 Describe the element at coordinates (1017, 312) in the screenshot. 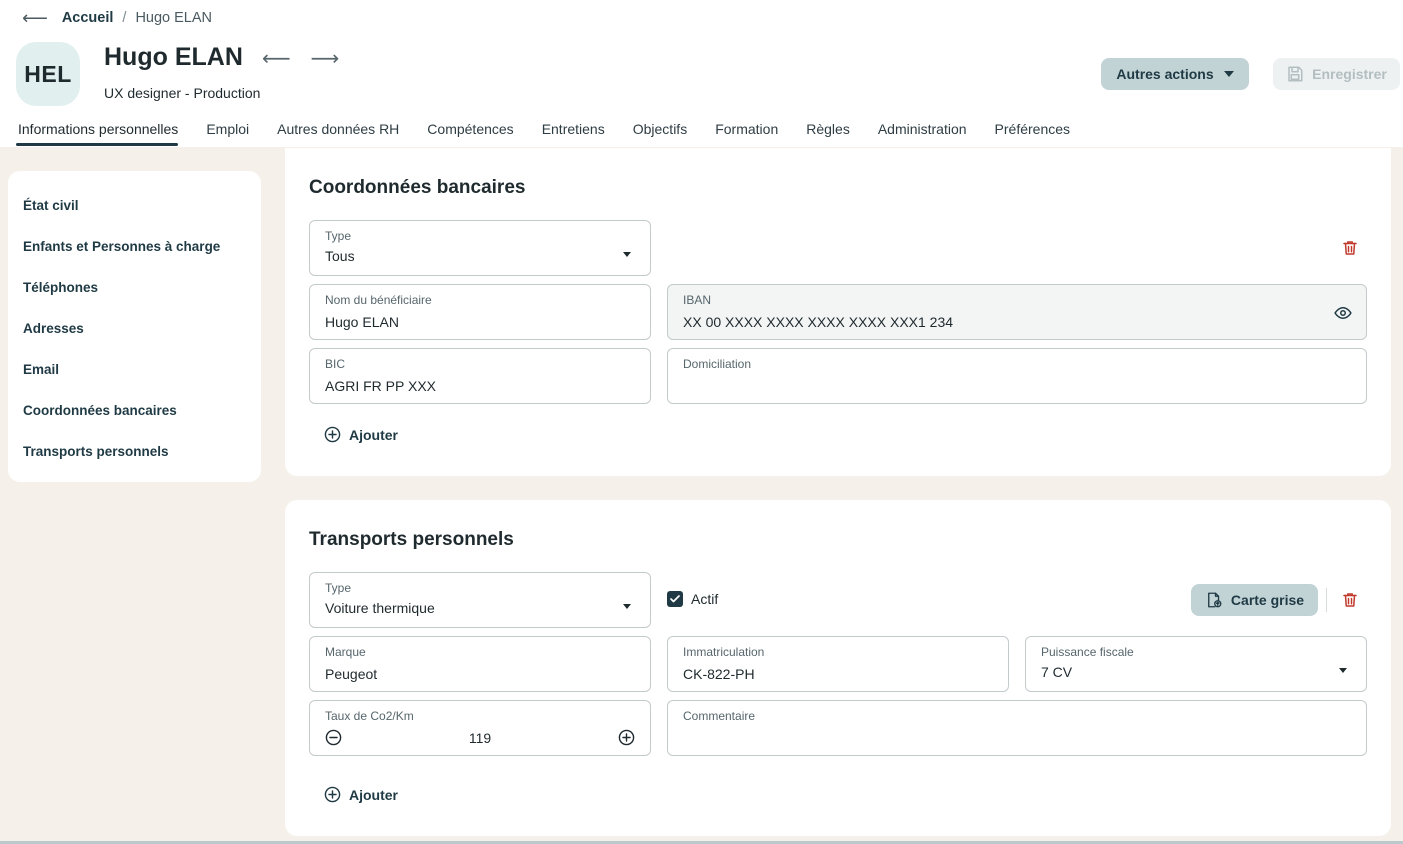

I see `iban-field: IBAN XX 00 XXXX XXXX XXXX XXXX XXX1 234` at that location.